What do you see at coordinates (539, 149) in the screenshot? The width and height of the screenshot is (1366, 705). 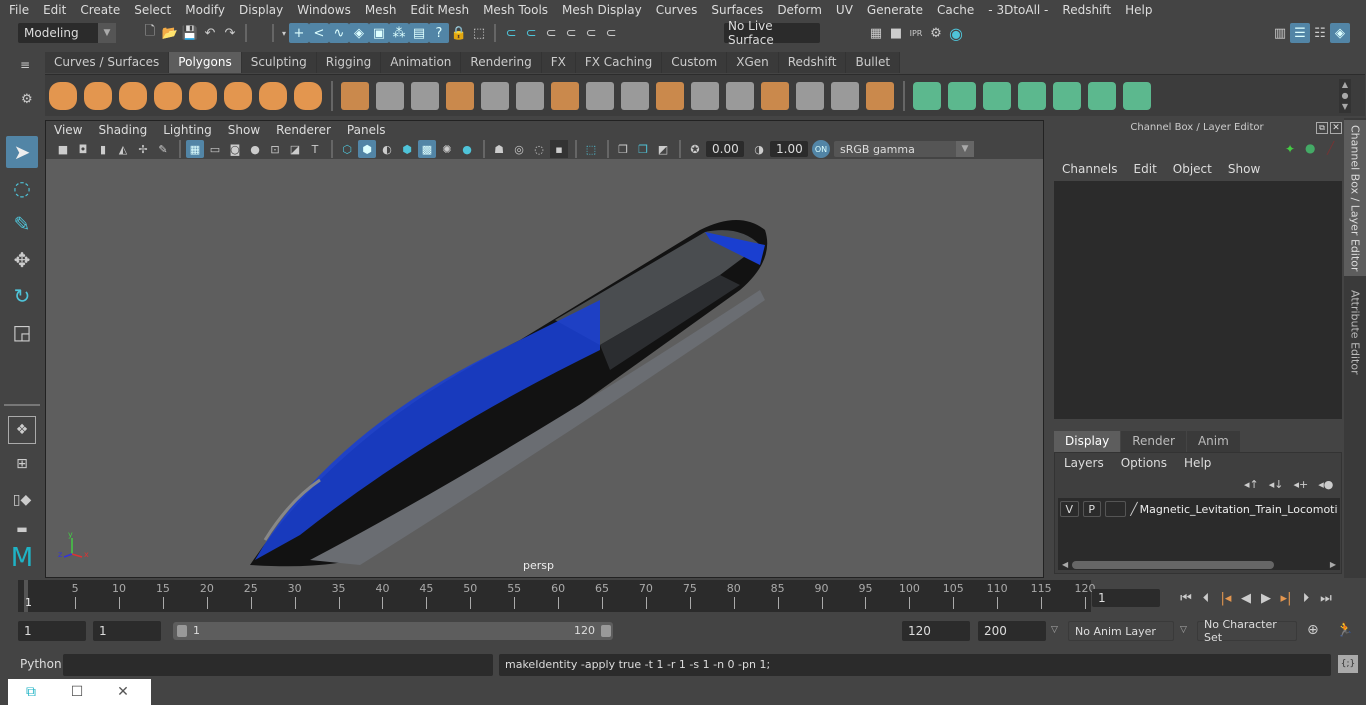 I see `anti-aliasing-icon: ◌` at bounding box center [539, 149].